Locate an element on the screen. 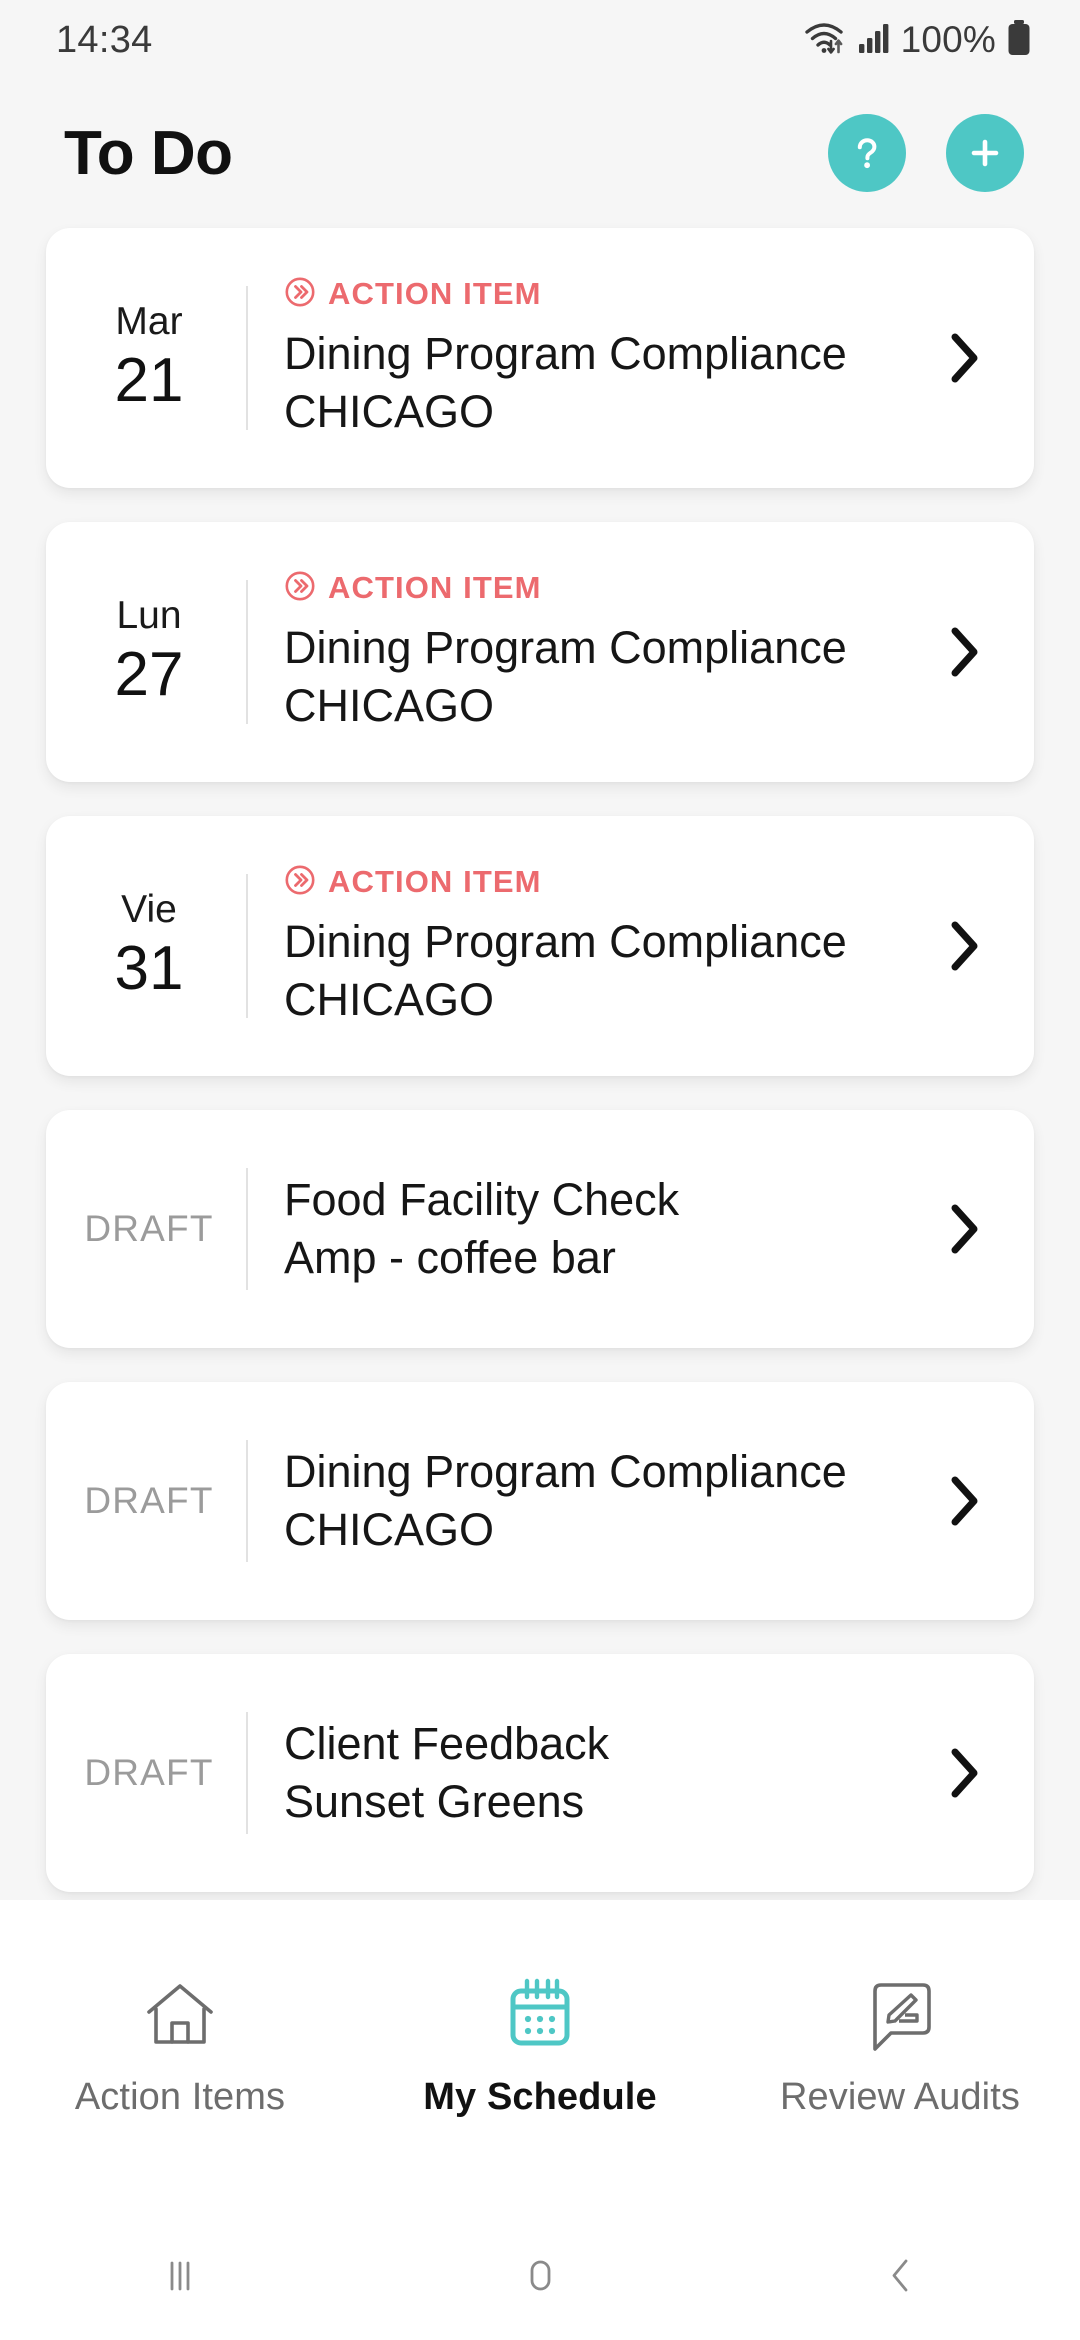 This screenshot has height=2340, width=1080. card-day-of-week: Mar is located at coordinates (149, 322).